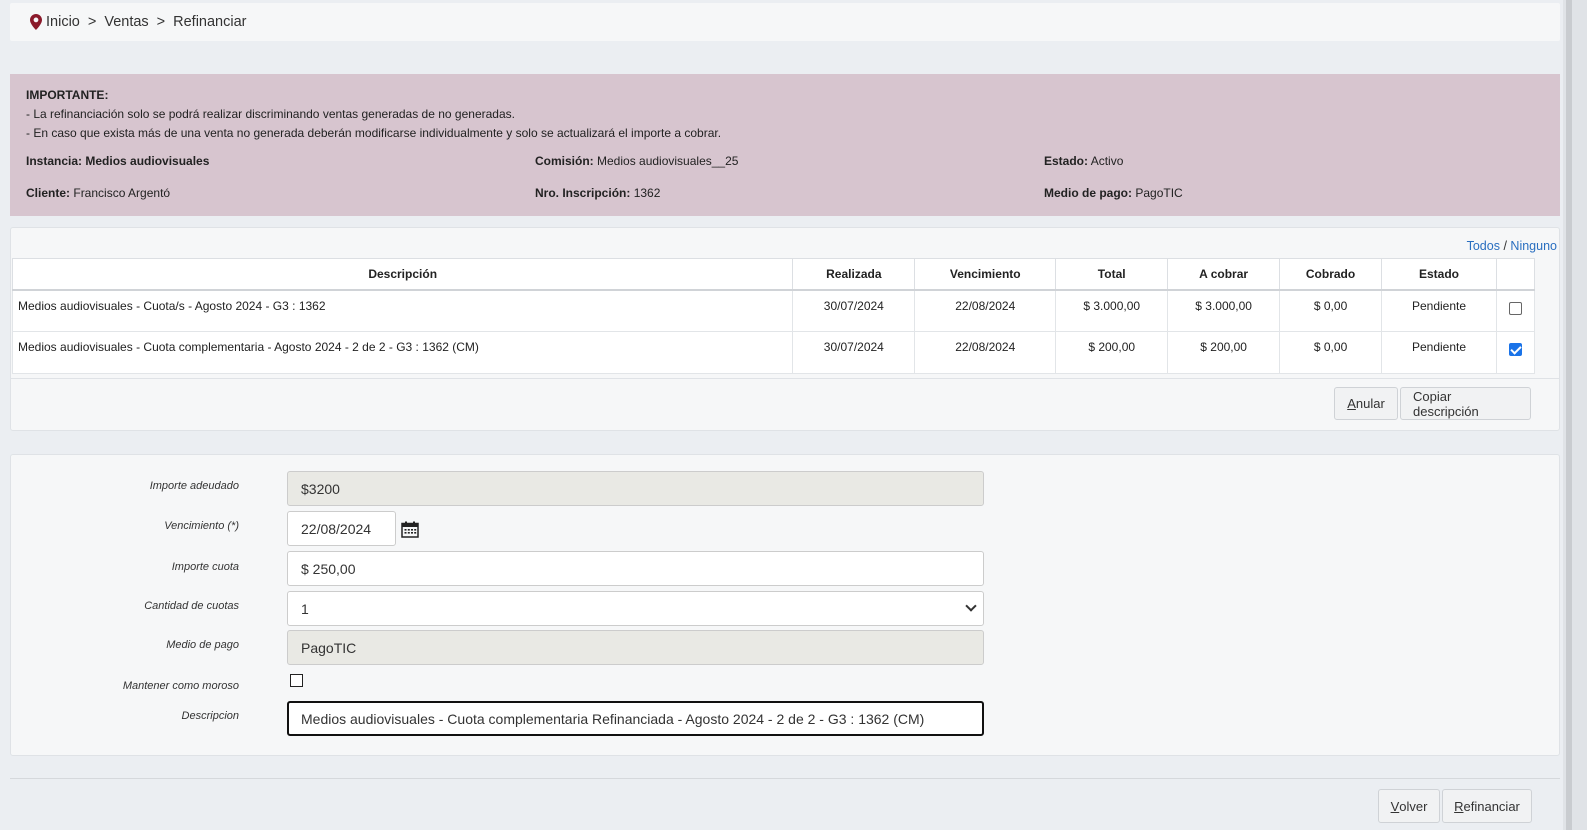  Describe the element at coordinates (785, 22) in the screenshot. I see `breadcrumb: Inicio > Ventas > Refinanciar` at that location.